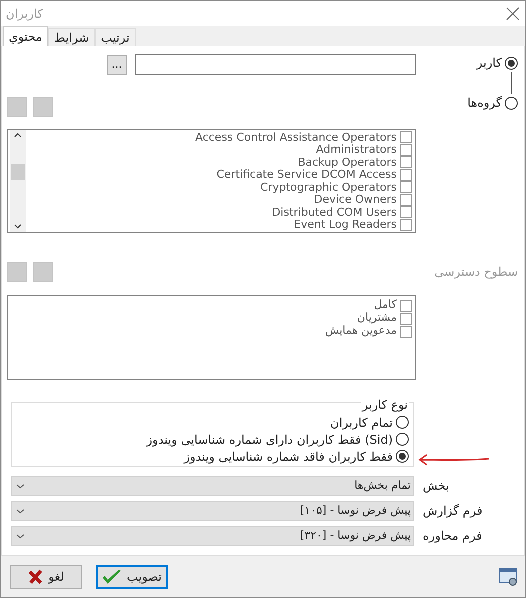 Image resolution: width=526 pixels, height=598 pixels. What do you see at coordinates (361, 423) in the screenshot?
I see `radio-label: تمام کاربران` at bounding box center [361, 423].